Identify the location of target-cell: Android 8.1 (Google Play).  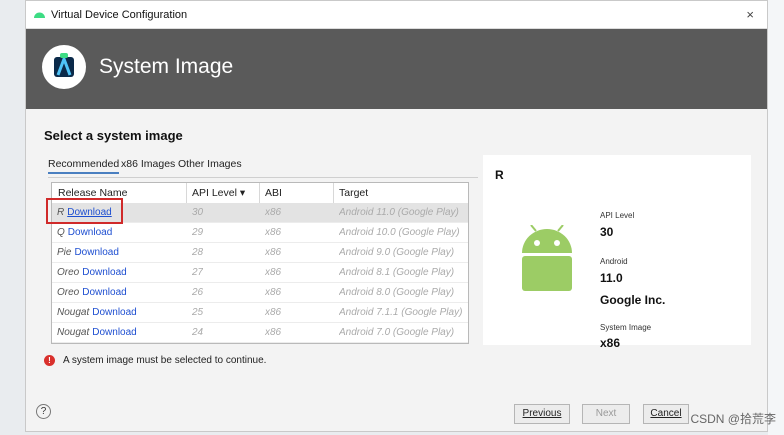
(397, 272).